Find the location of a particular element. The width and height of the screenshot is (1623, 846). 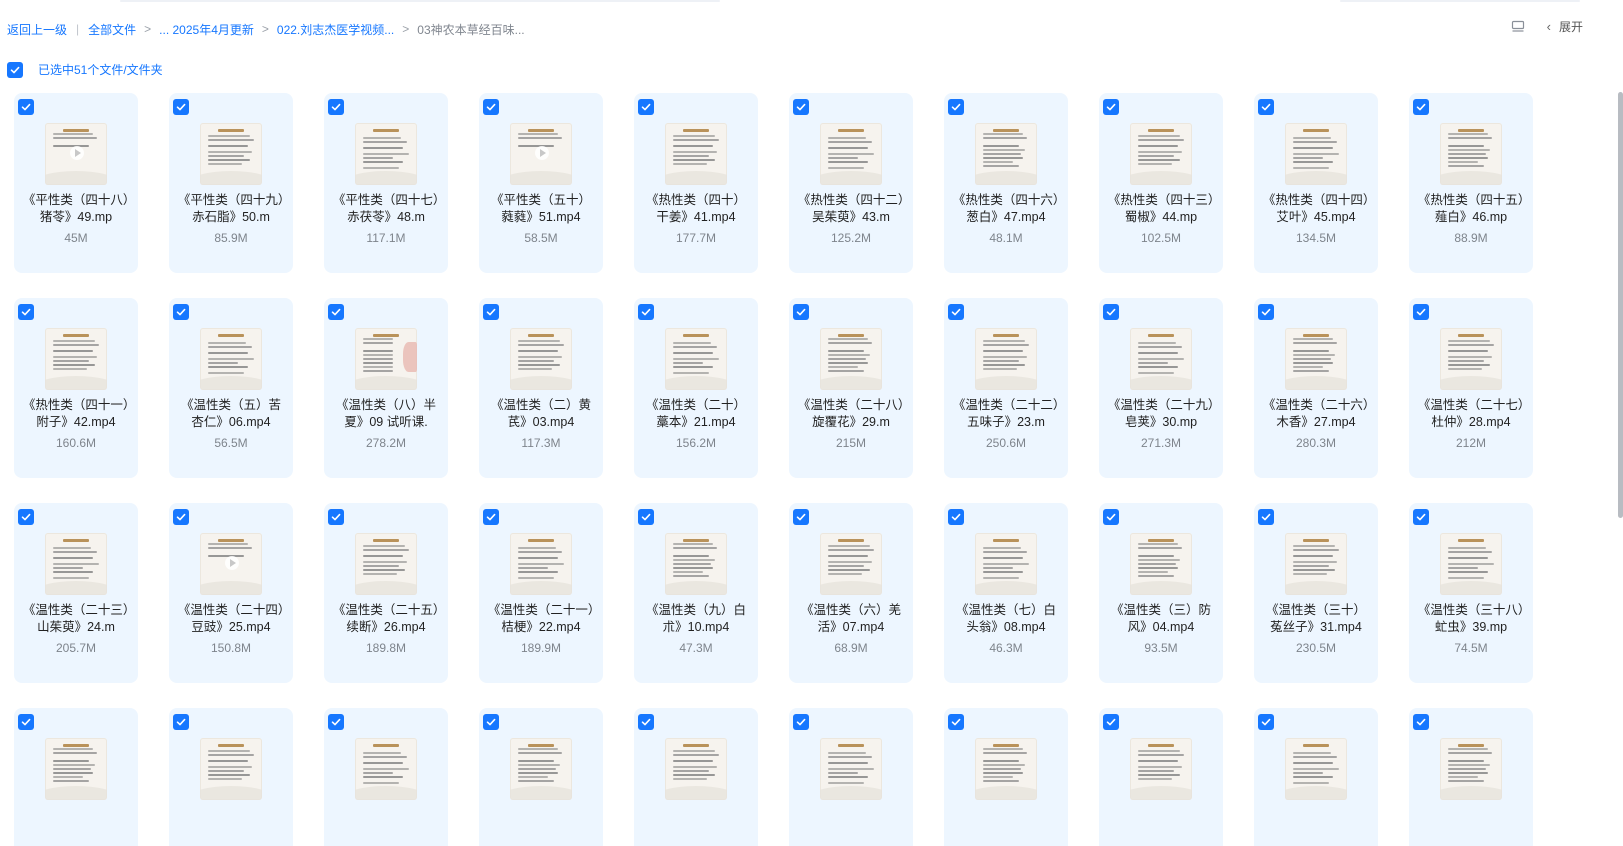

selection-count-label: 已选中51个文件/文件夹 is located at coordinates (100, 70).